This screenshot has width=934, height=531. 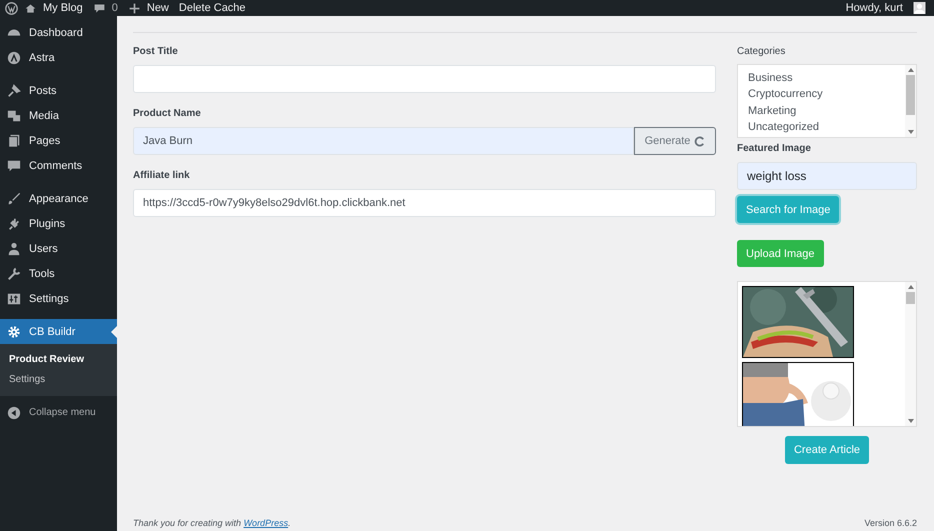 I want to click on affiliate-link-field: https://3ccd5-r0w7y9ky8elso29dvl6t.hop.clickbank.net, so click(x=424, y=203).